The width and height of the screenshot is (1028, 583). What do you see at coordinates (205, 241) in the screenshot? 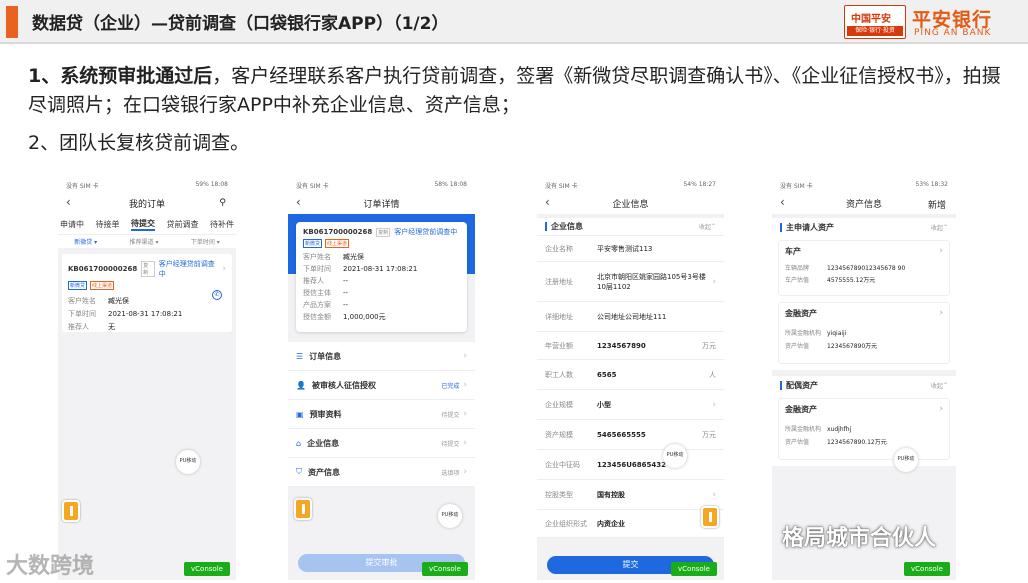
I see `filter-time: 下单时间 ▾` at bounding box center [205, 241].